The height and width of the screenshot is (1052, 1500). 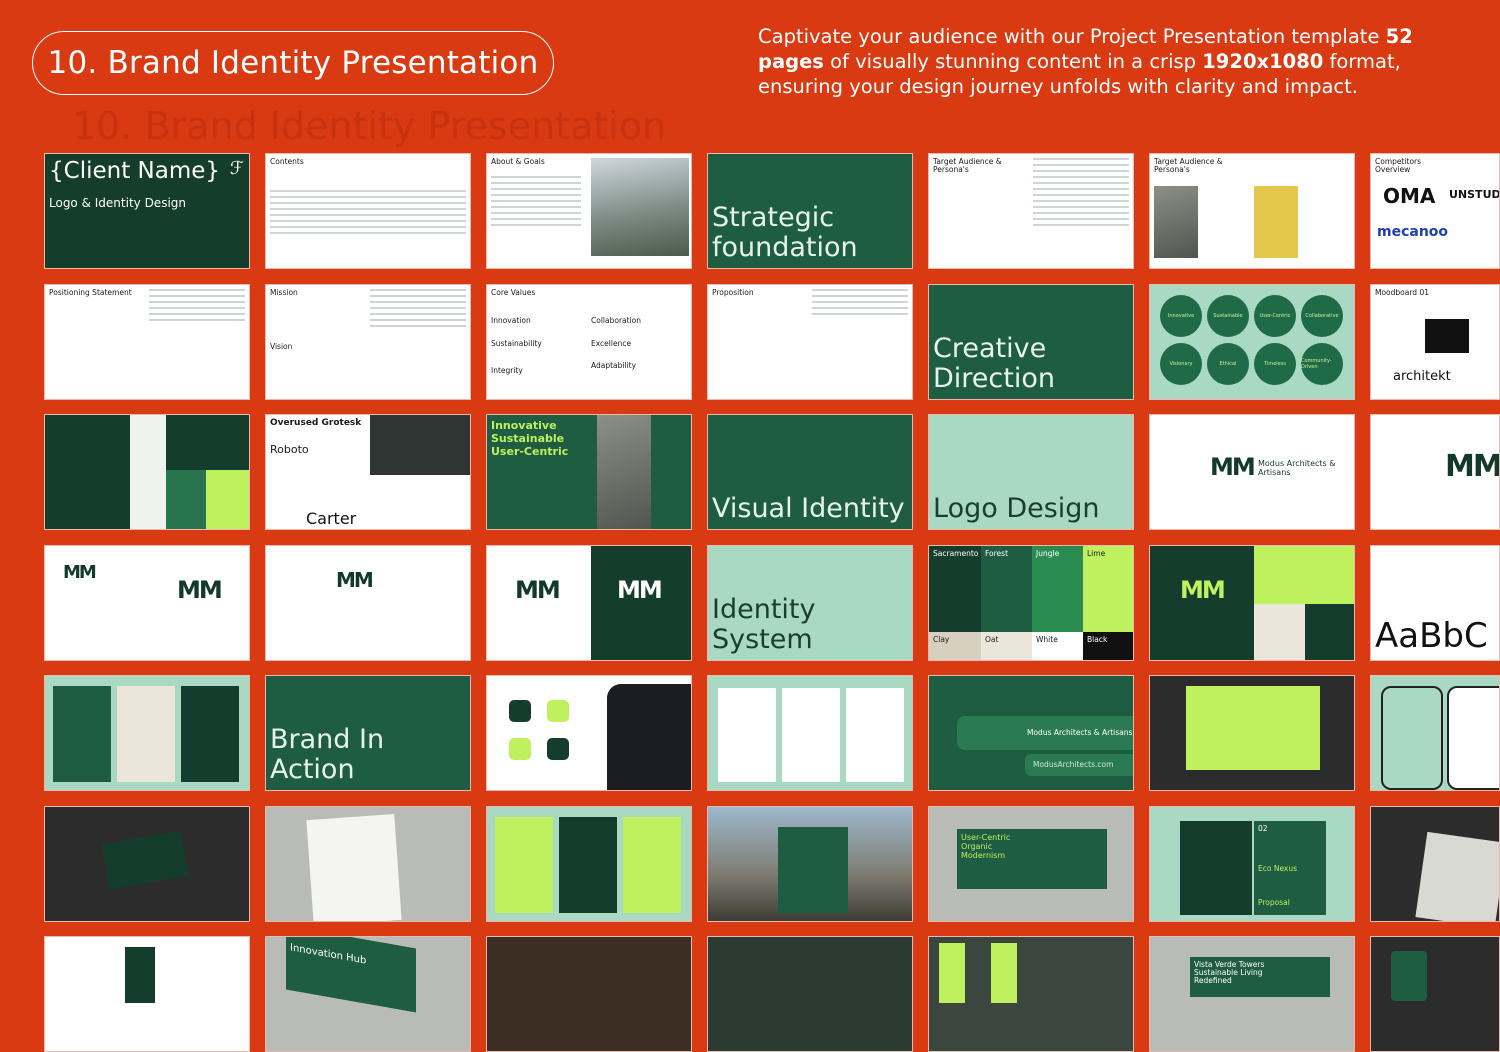 What do you see at coordinates (147, 603) in the screenshot?
I see `slide-logo-lockups: MM Identity System MM` at bounding box center [147, 603].